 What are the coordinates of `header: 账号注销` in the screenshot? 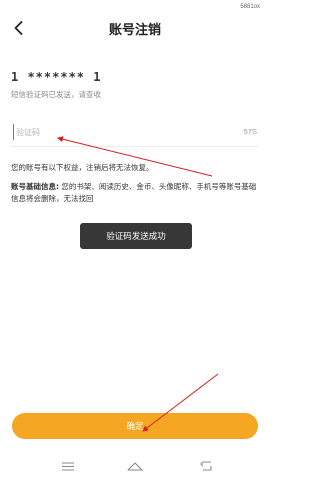 It's located at (135, 28).